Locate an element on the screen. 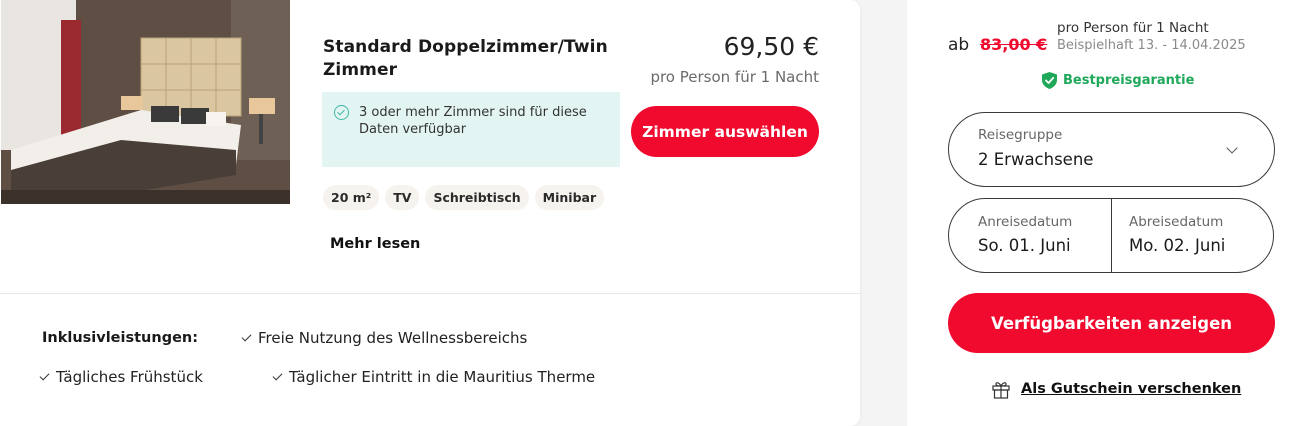 This screenshot has height=426, width=1300. room-features: 20 m² TV Schreibtisch Minibar is located at coordinates (464, 197).